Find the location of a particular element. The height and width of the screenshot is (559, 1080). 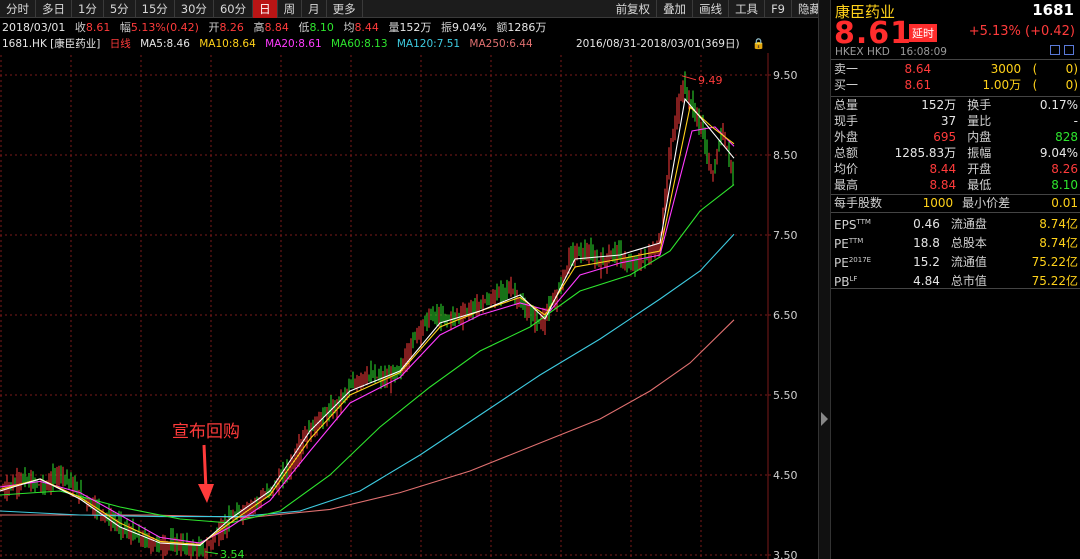

stats-row: 总额 1285.83万 振幅 9.04% is located at coordinates (955, 153).